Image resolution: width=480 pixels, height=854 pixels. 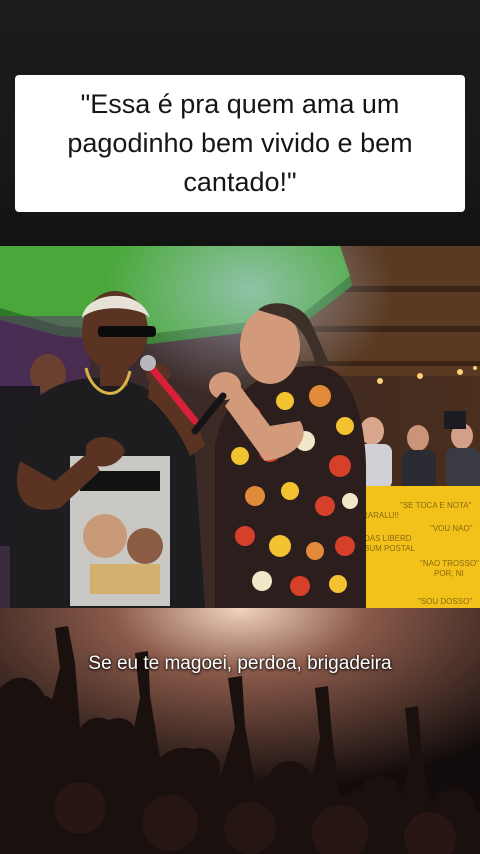 What do you see at coordinates (388, 538) in the screenshot?
I see `svg-text: DAS LIBERD` at bounding box center [388, 538].